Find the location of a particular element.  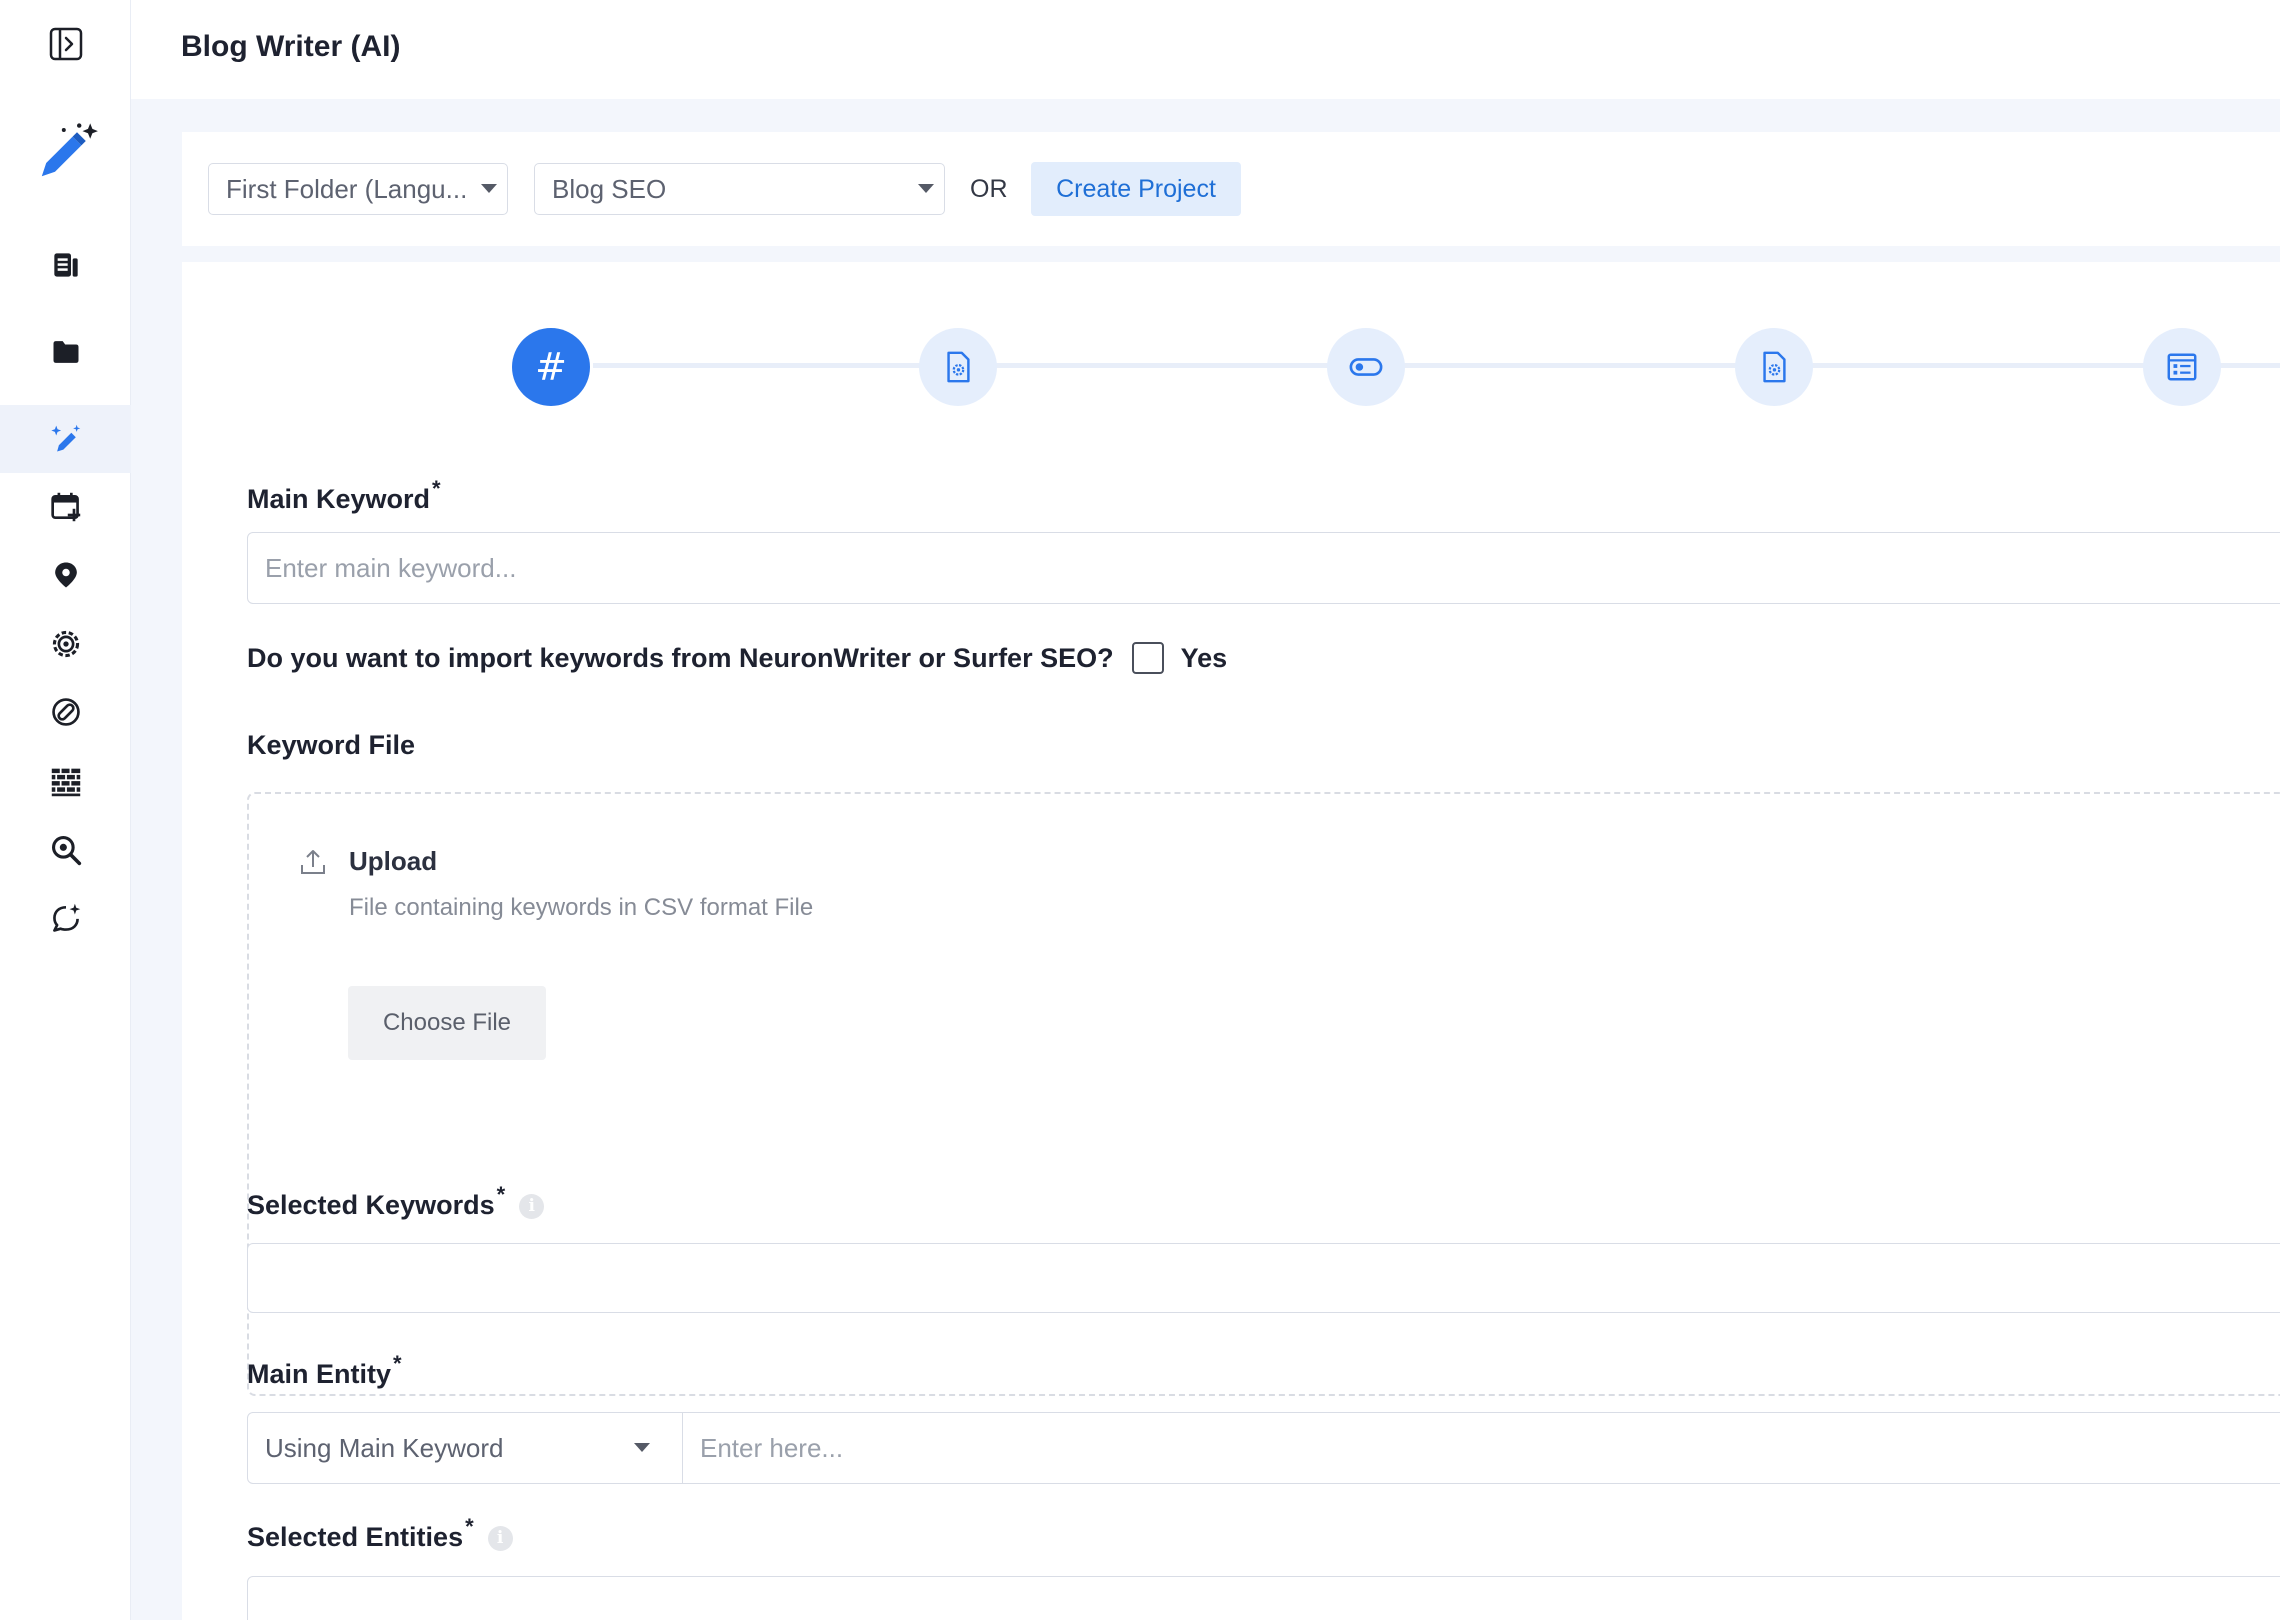

ai-writer-icon is located at coordinates (65, 438).